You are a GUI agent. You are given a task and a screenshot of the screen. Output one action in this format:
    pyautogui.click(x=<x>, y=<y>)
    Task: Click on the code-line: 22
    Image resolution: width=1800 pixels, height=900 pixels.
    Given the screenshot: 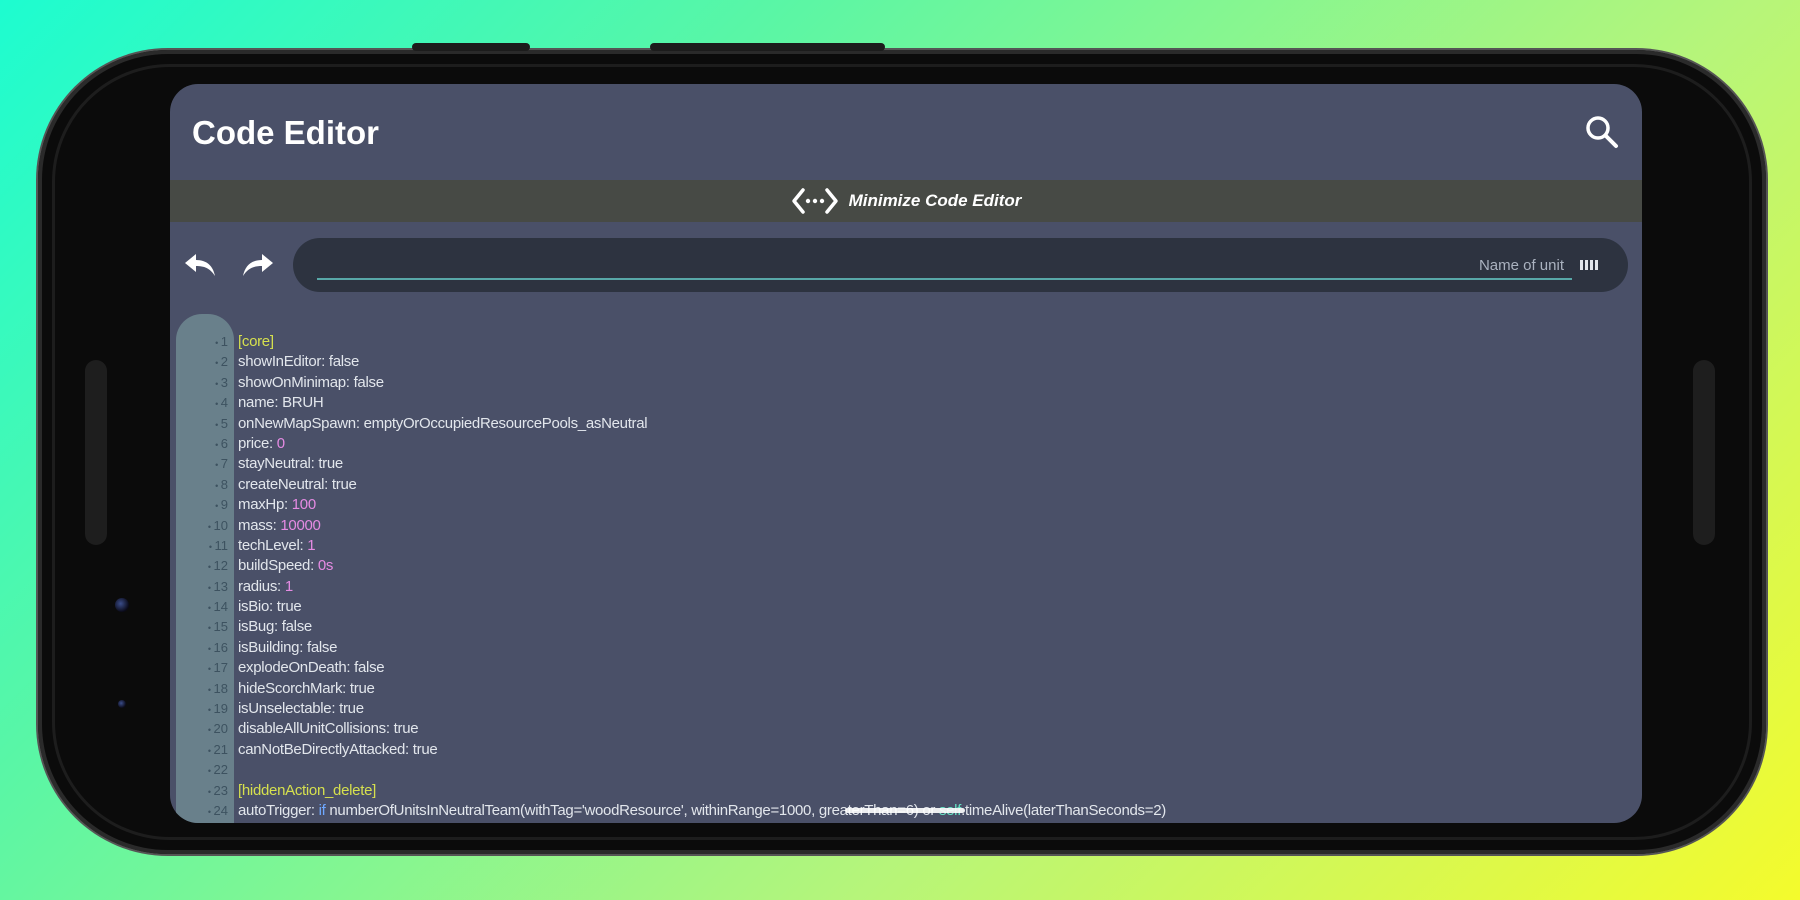 What is the action you would take?
    pyautogui.click(x=909, y=770)
    